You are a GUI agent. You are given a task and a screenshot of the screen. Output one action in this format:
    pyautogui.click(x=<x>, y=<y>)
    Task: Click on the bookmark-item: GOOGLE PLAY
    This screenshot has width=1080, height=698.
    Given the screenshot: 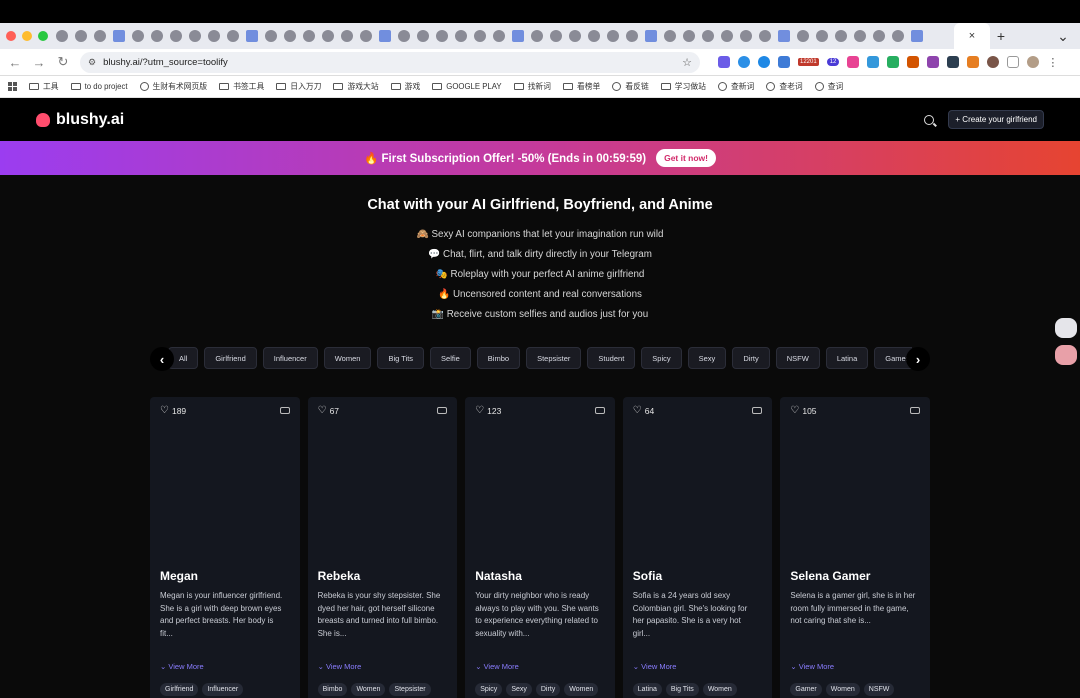 What is the action you would take?
    pyautogui.click(x=467, y=86)
    